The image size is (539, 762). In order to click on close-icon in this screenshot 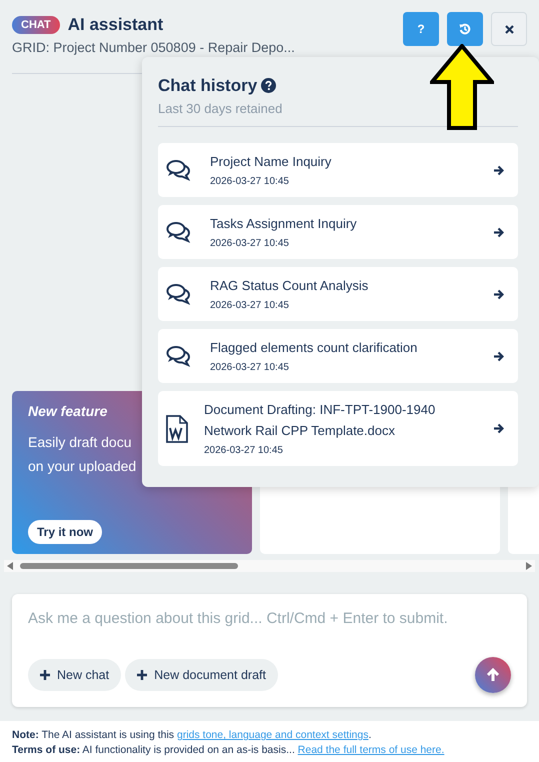, I will do `click(509, 29)`.